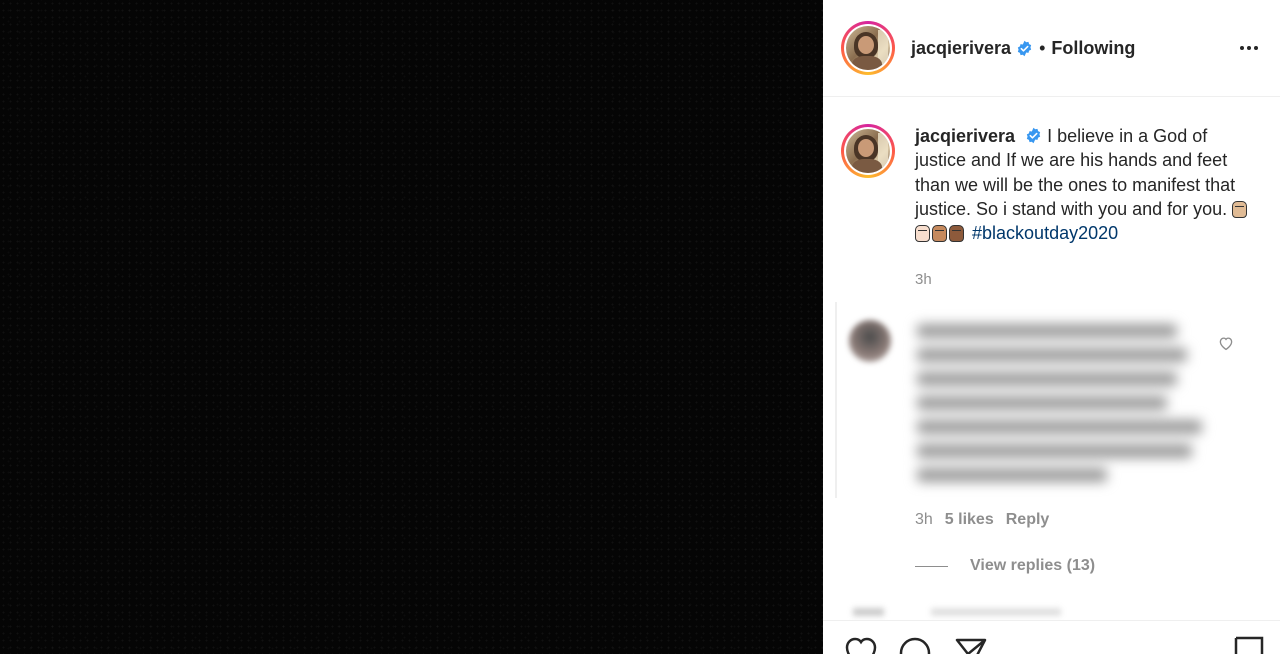 Image resolution: width=1280 pixels, height=654 pixels. I want to click on author-username: jacqierivera, so click(961, 48).